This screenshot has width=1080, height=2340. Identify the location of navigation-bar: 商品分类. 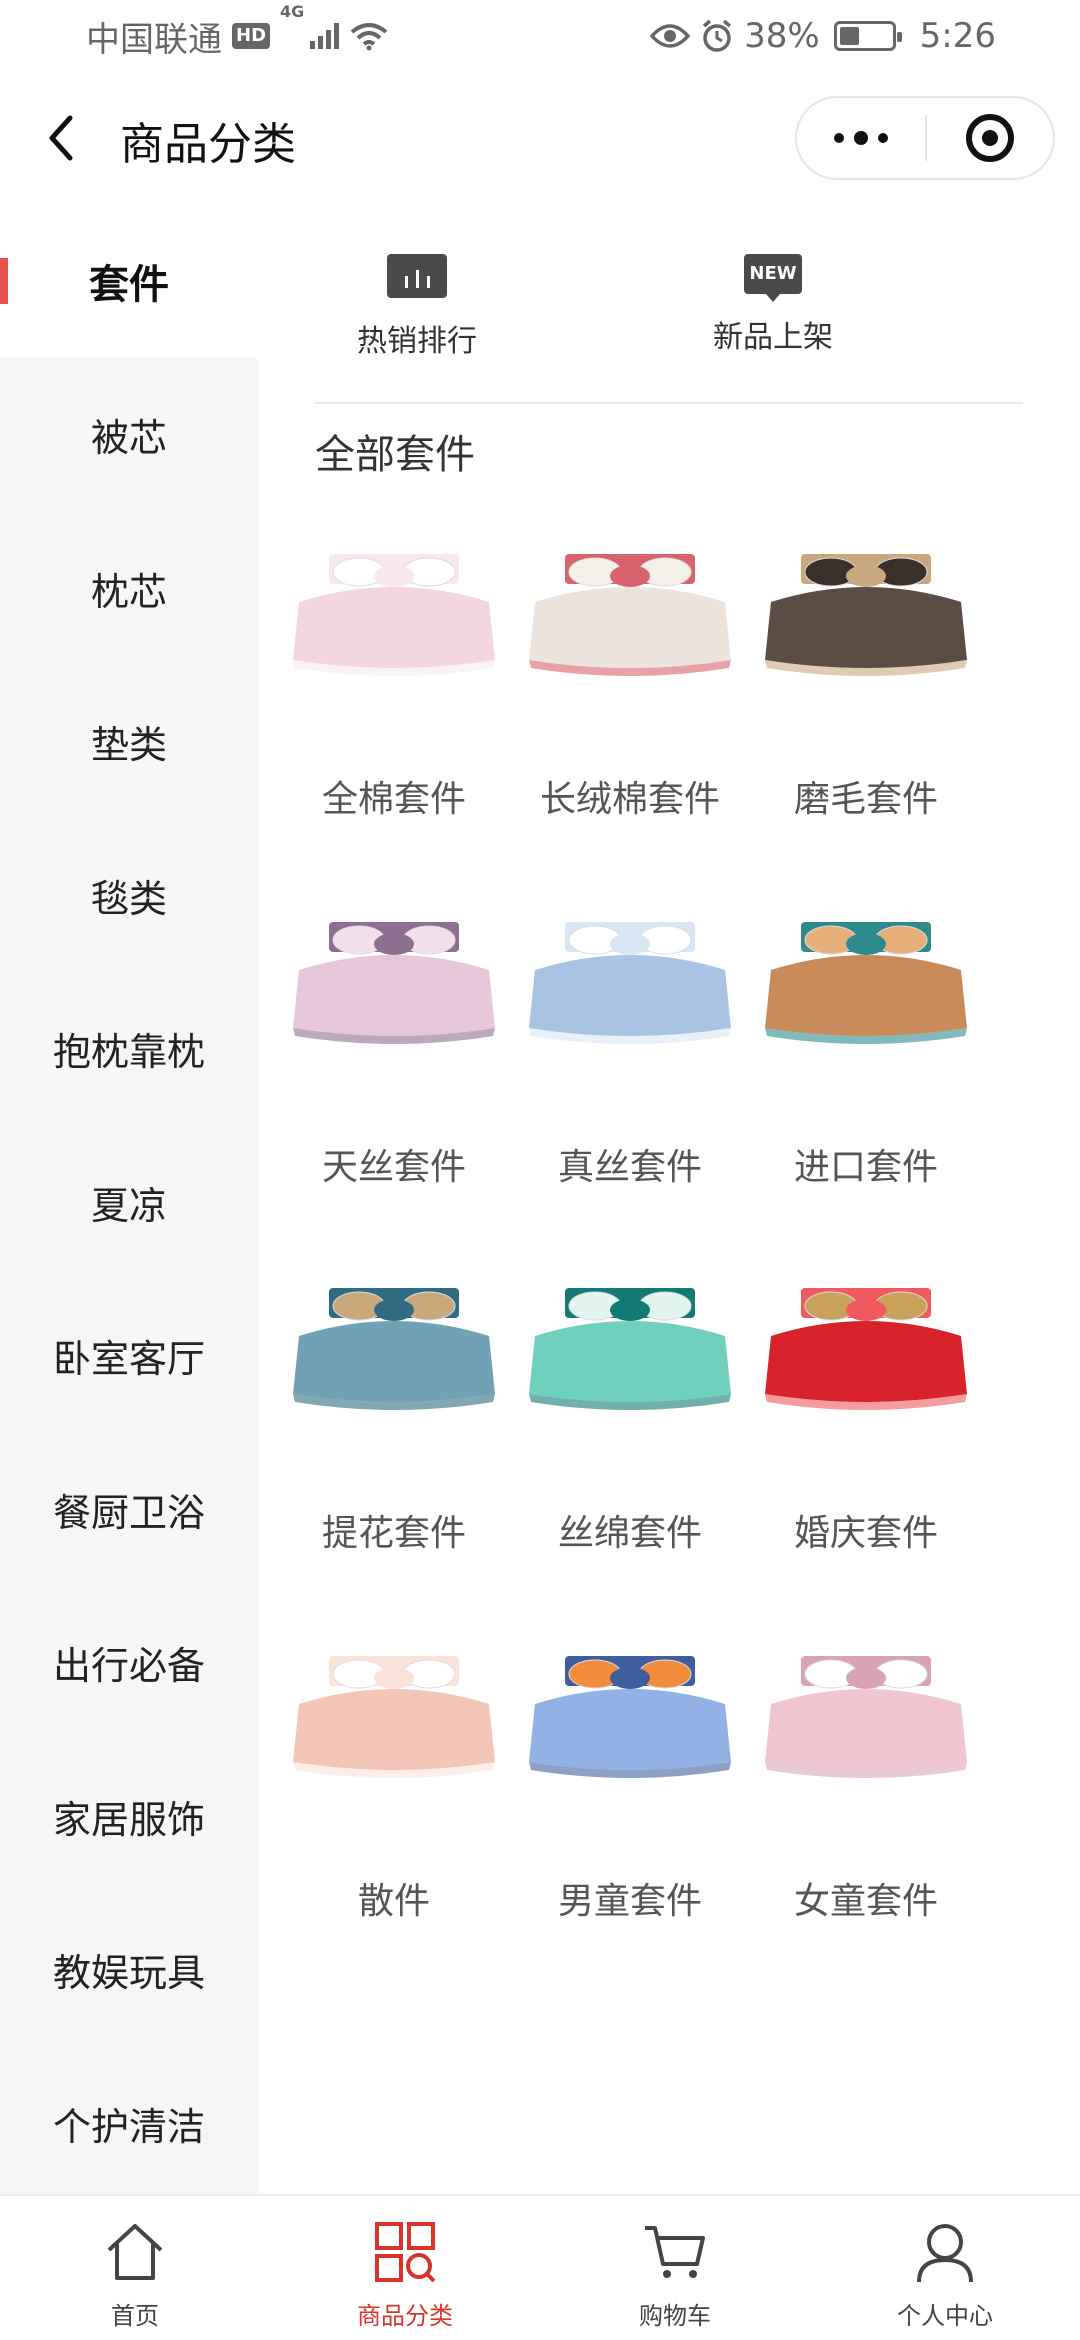
(540, 138).